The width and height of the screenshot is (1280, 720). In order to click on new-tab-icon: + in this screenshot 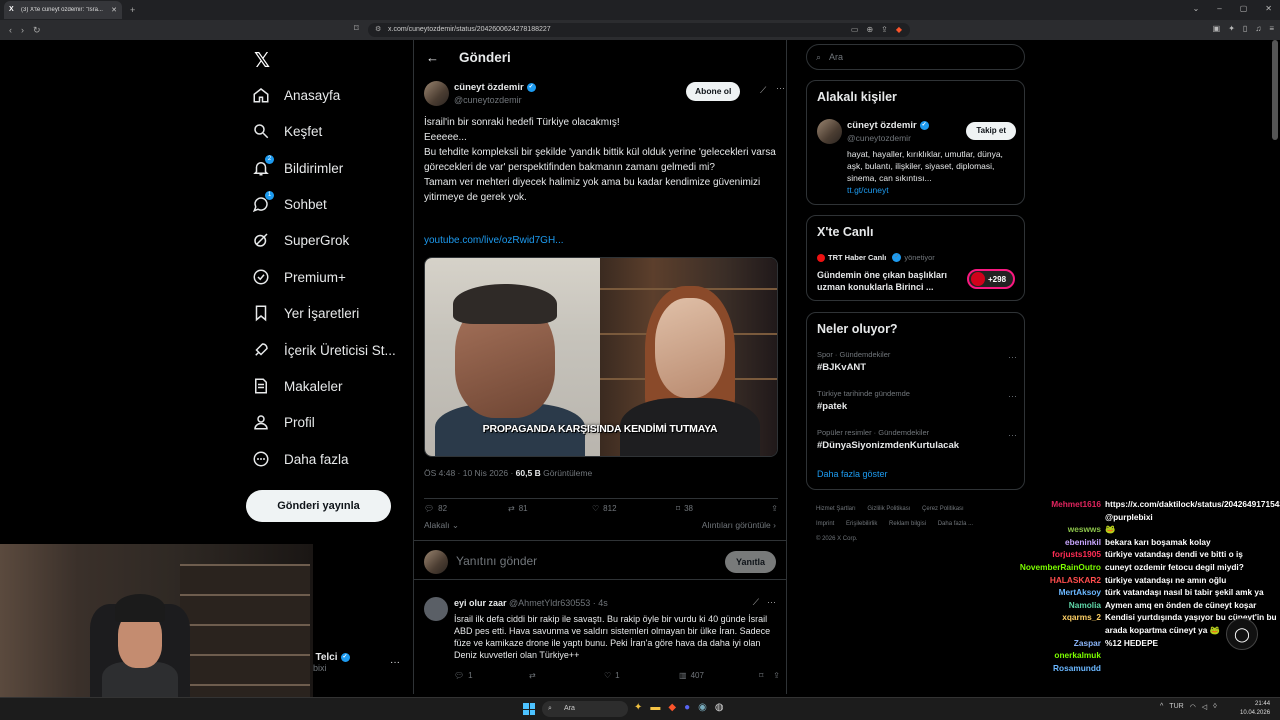, I will do `click(132, 10)`.